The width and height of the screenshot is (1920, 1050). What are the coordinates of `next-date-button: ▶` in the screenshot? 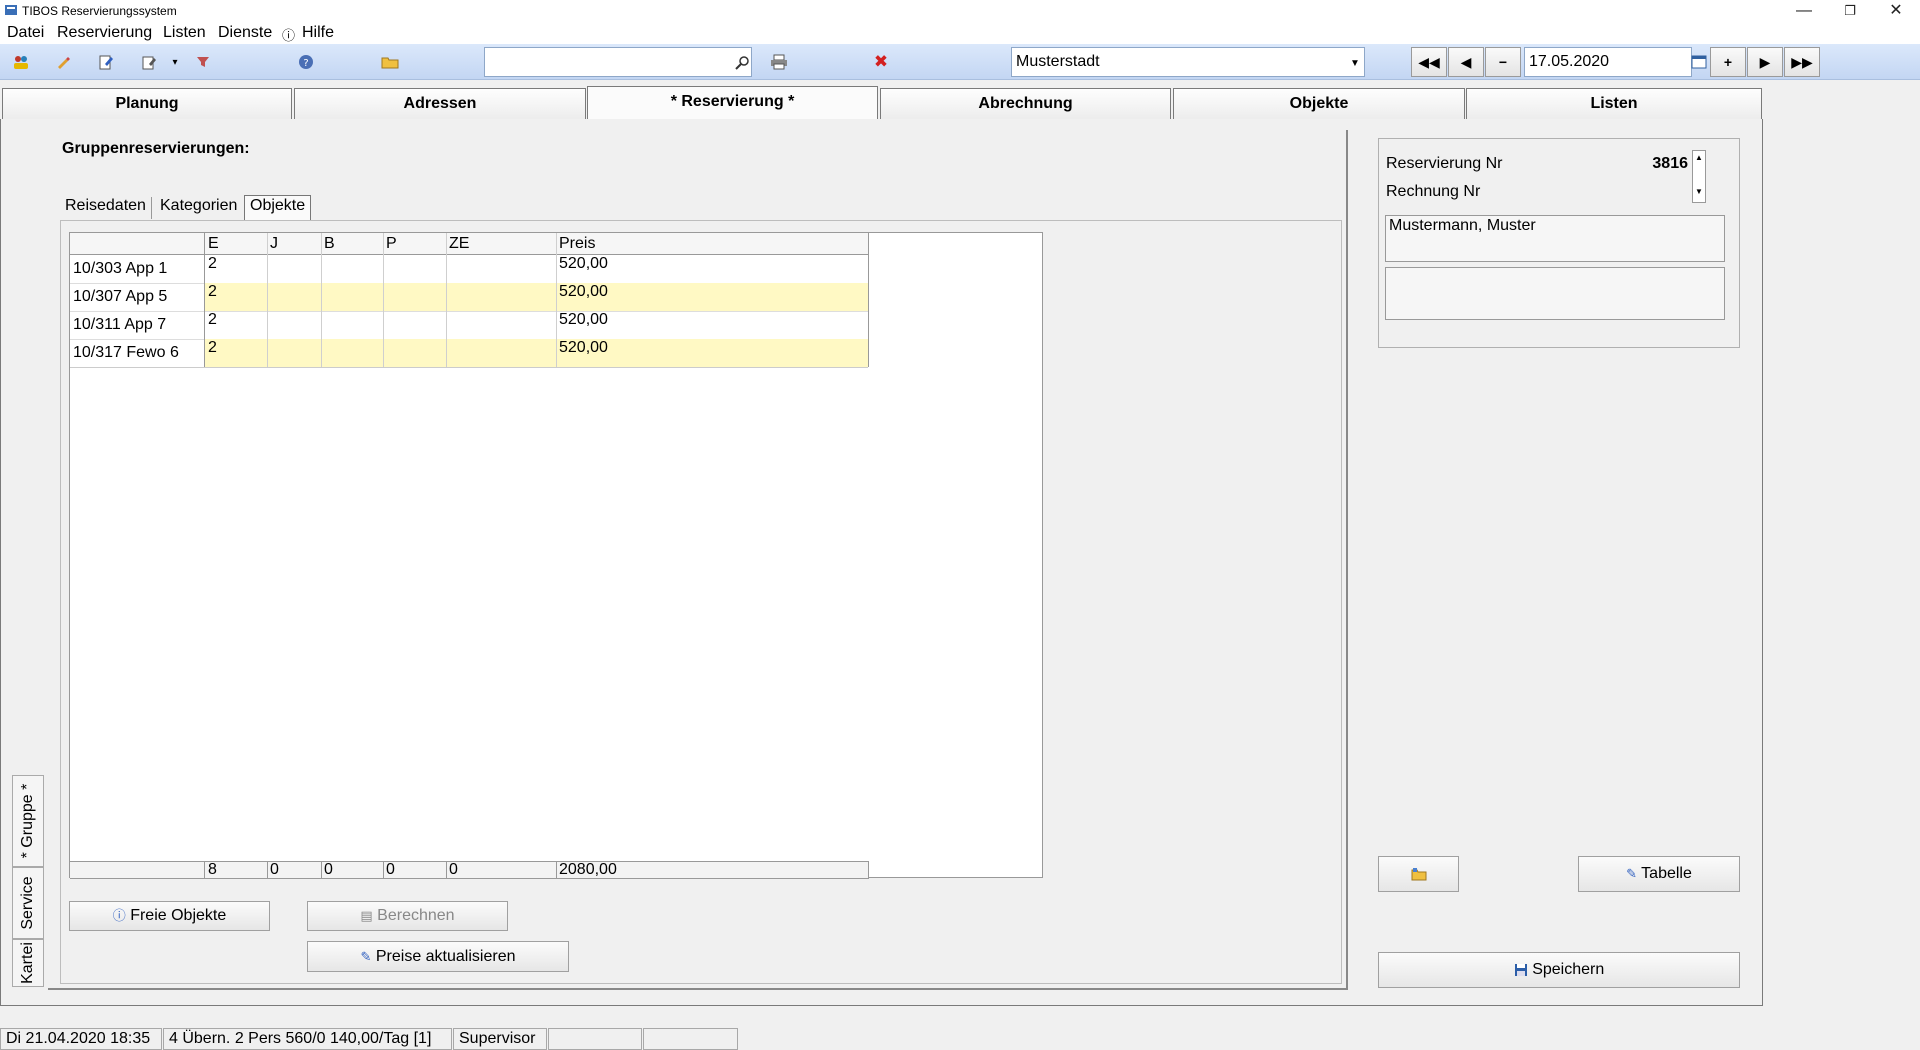 It's located at (1765, 62).